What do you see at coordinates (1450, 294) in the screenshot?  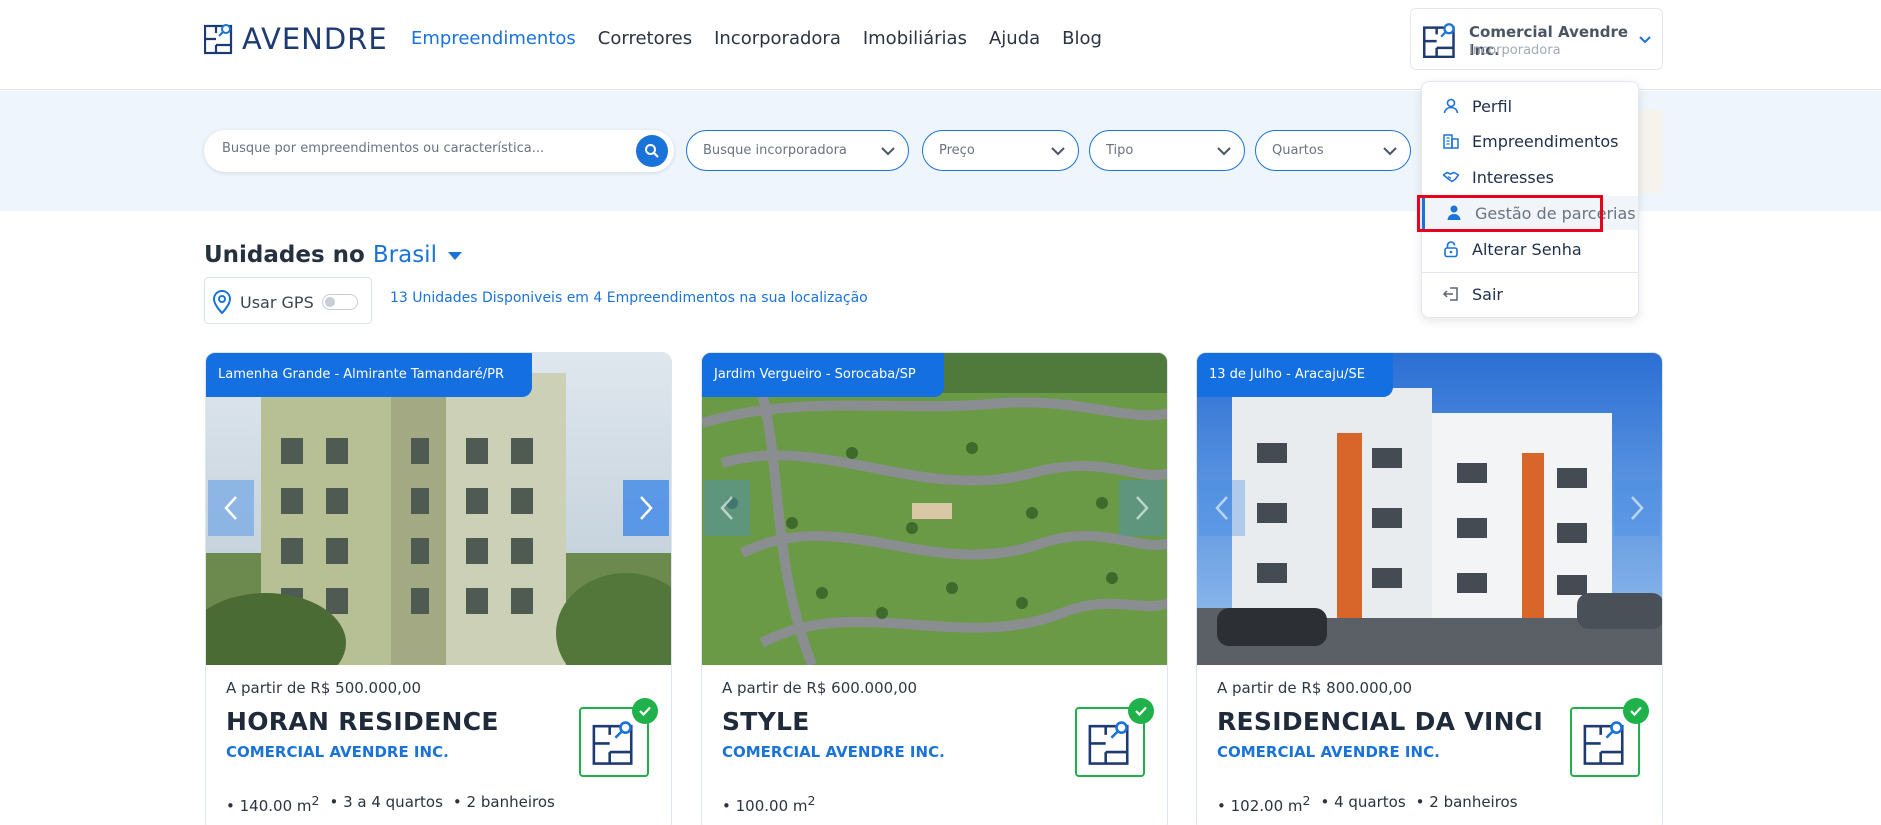 I see `logout-icon` at bounding box center [1450, 294].